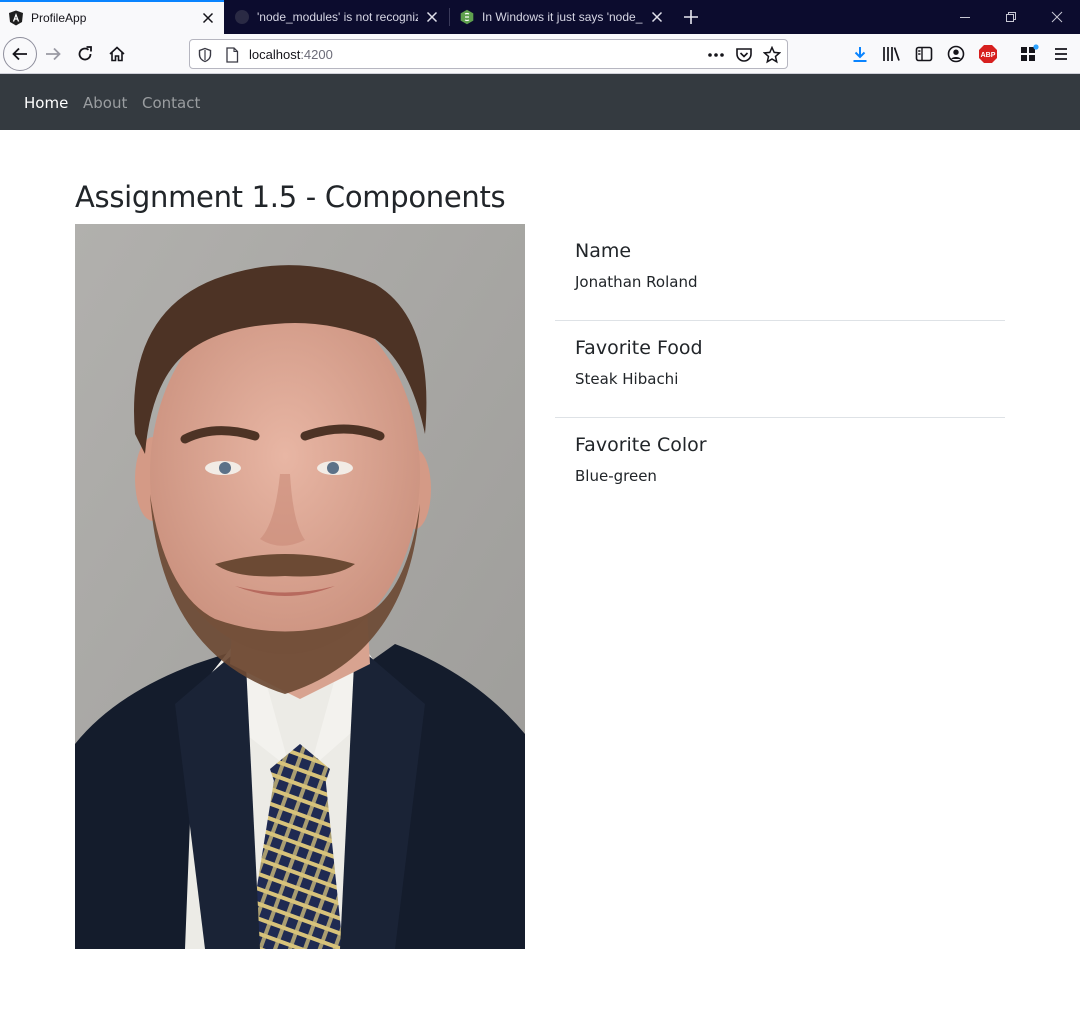 This screenshot has width=1080, height=1032. I want to click on field-value: Steak Hibachi, so click(627, 379).